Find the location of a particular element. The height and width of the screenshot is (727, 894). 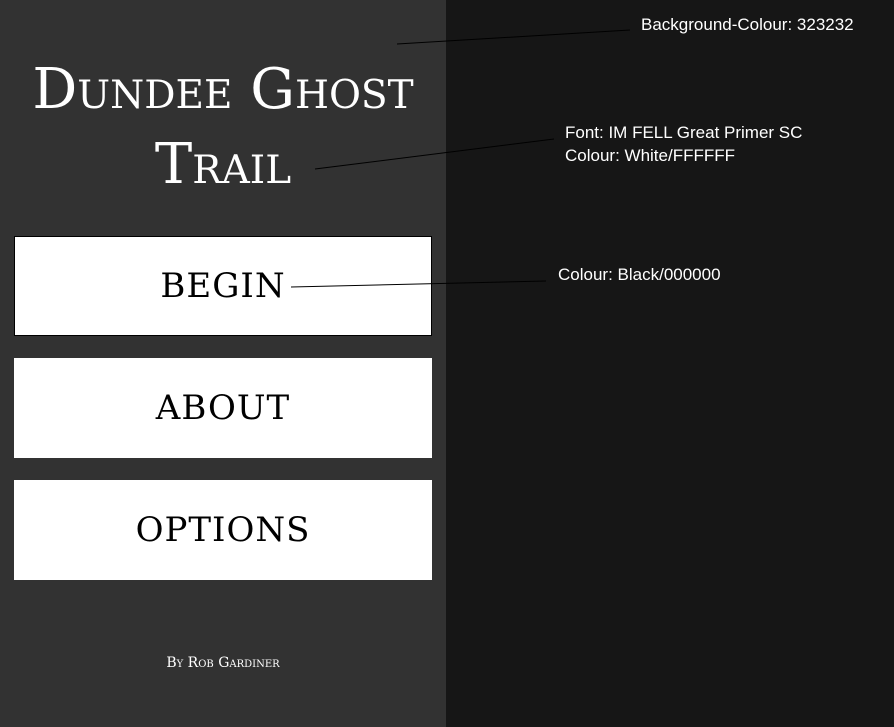

background-colour-annotation: Background-Colour: 323232 is located at coordinates (747, 24).